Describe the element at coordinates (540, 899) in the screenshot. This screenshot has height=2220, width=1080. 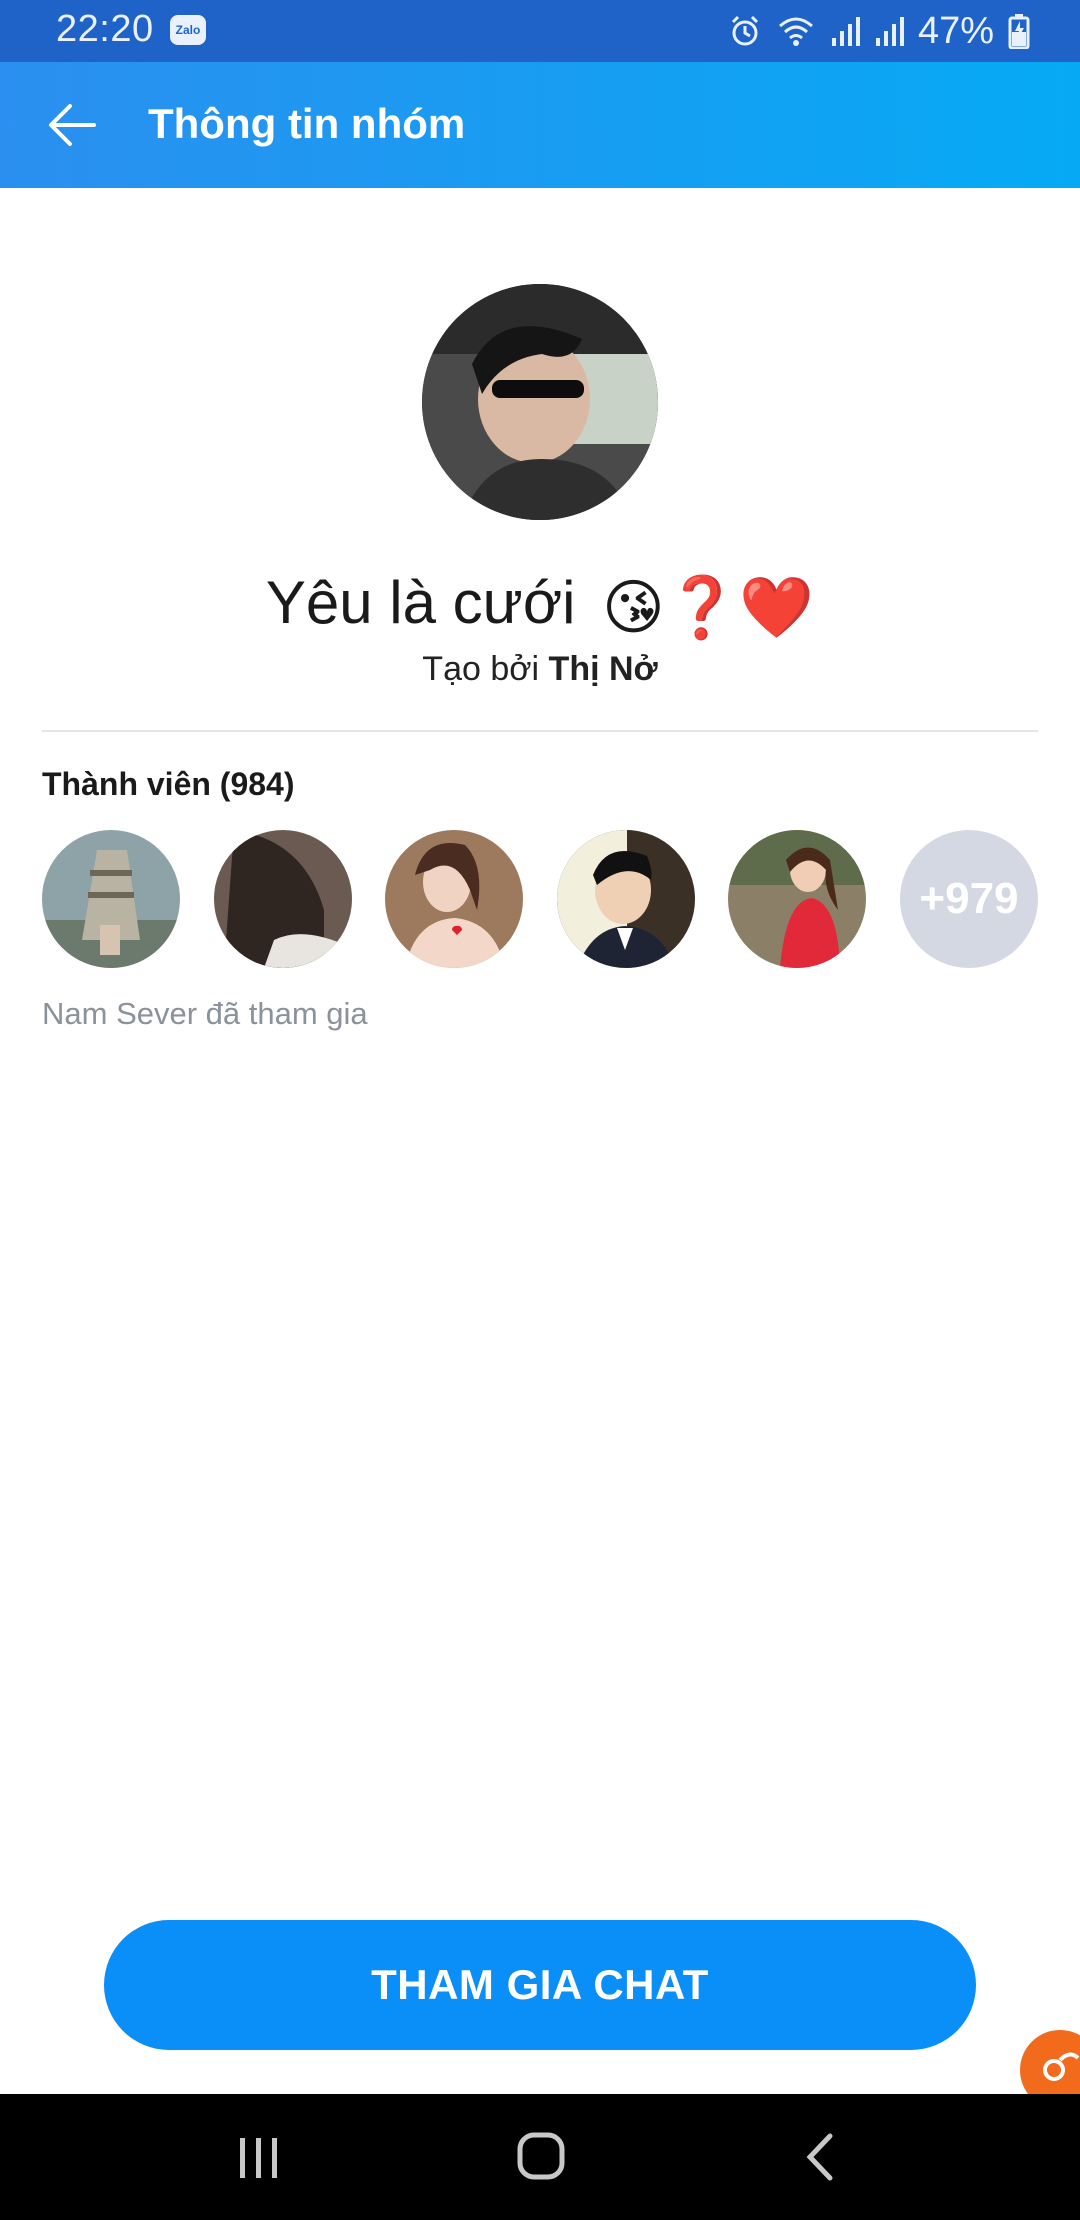
I see `members-row: +979` at that location.